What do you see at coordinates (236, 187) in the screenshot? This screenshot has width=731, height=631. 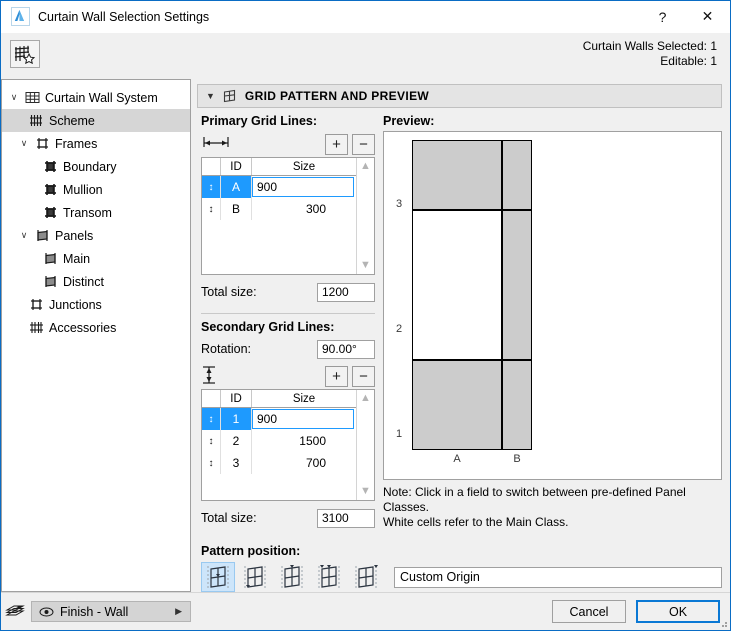 I see `row-id: A` at bounding box center [236, 187].